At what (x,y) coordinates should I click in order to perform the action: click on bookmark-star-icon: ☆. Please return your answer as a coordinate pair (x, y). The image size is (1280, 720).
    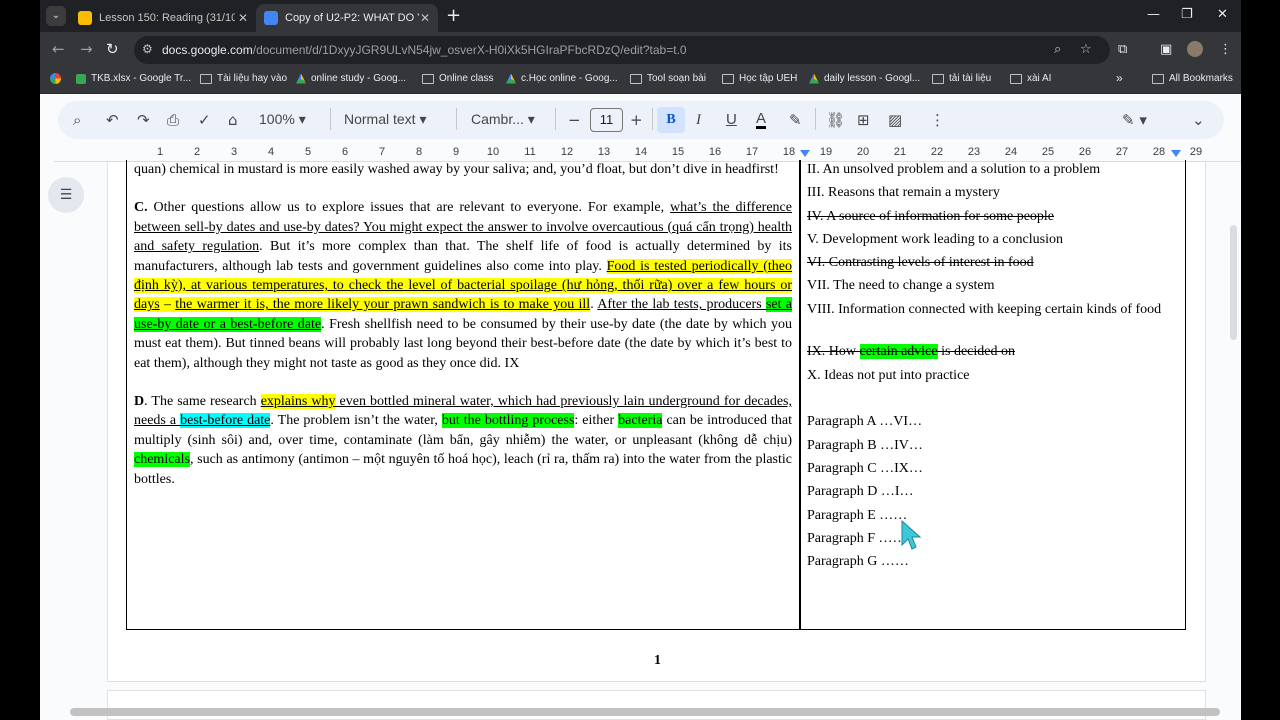
    Looking at the image, I should click on (1086, 49).